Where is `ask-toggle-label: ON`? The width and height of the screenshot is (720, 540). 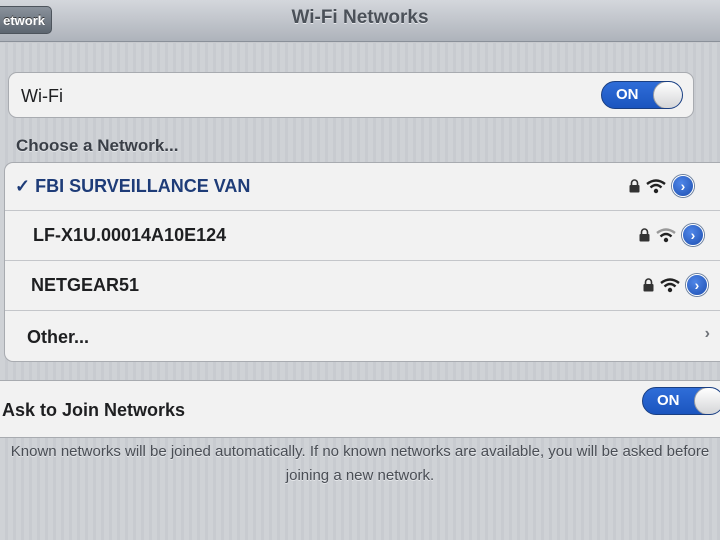 ask-toggle-label: ON is located at coordinates (668, 400).